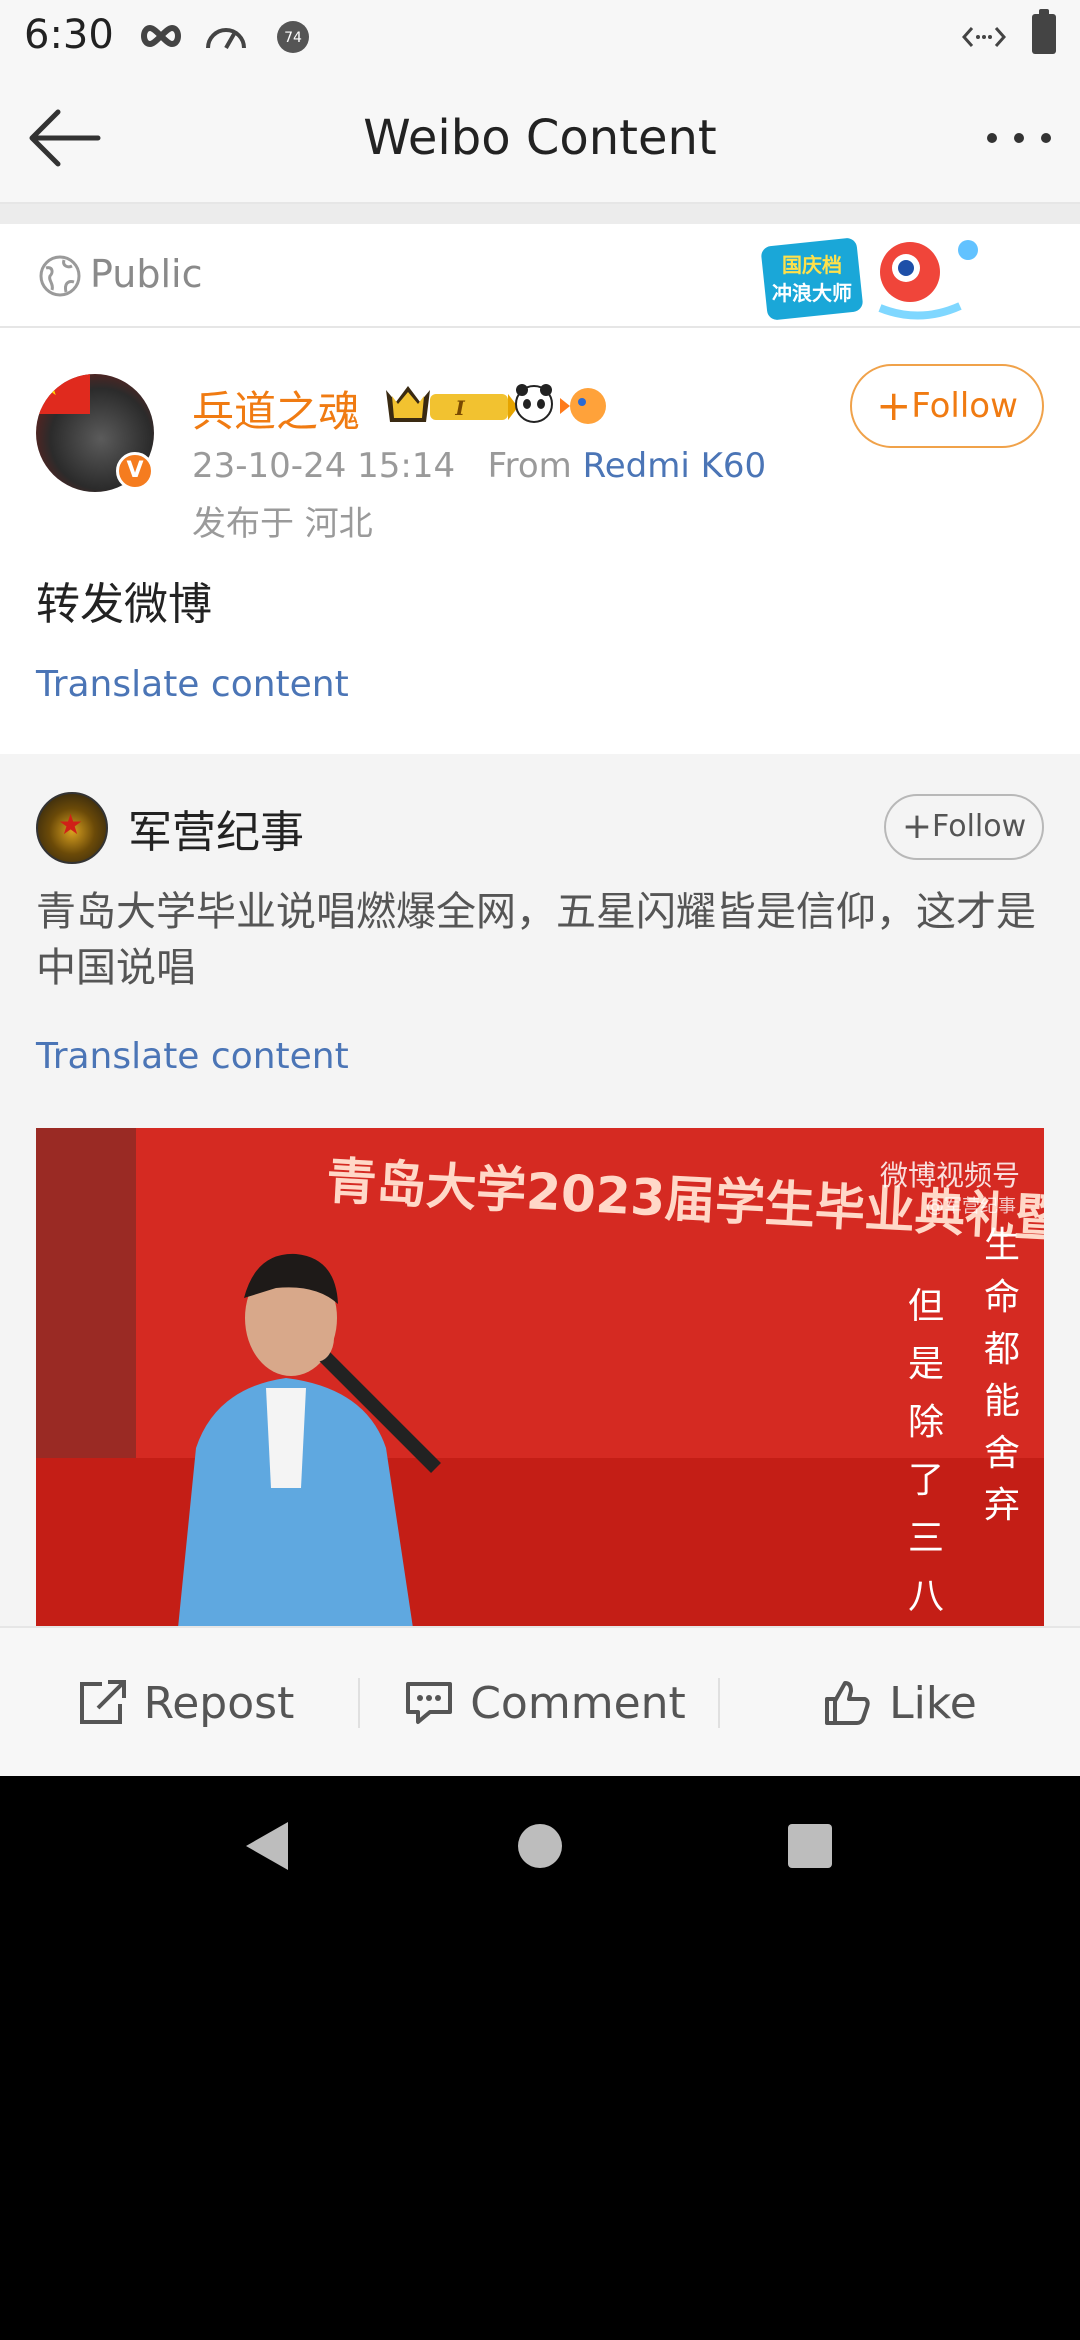 This screenshot has height=2340, width=1080. I want to click on follow-button: +Follow, so click(947, 406).